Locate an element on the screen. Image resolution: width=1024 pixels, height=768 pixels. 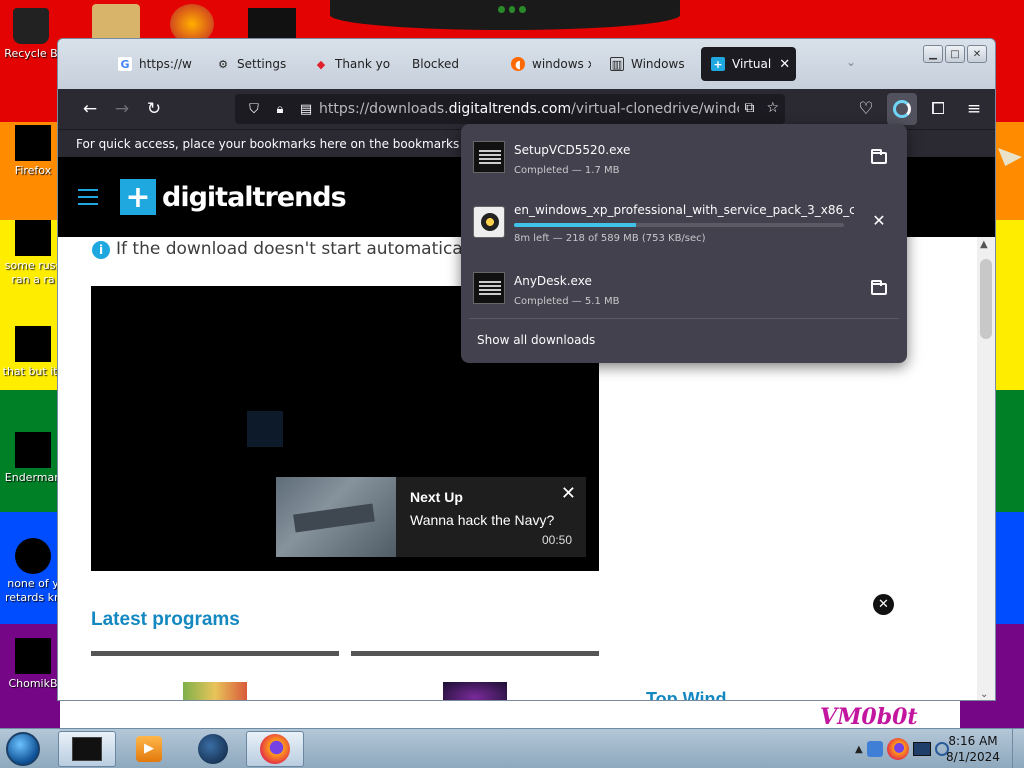
tab-blocked: Blocked is located at coordinates (447, 64).